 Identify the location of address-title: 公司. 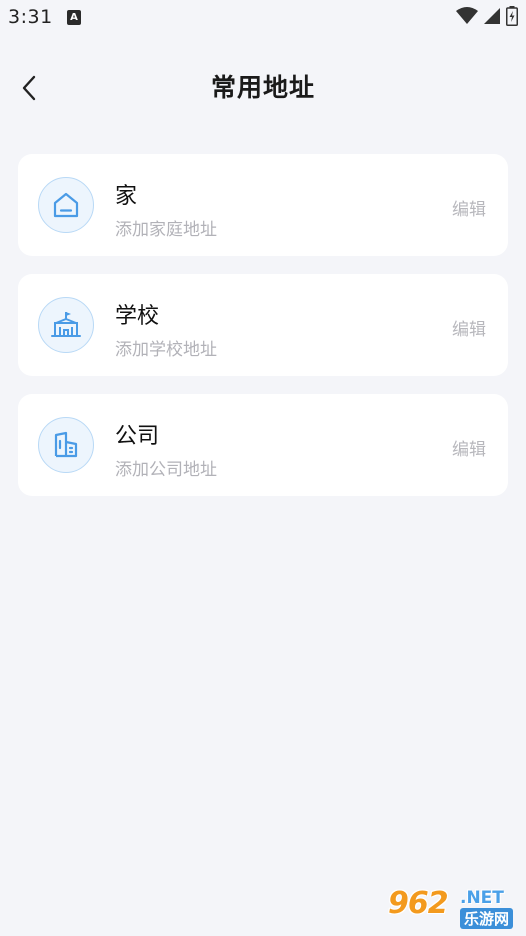
(137, 436).